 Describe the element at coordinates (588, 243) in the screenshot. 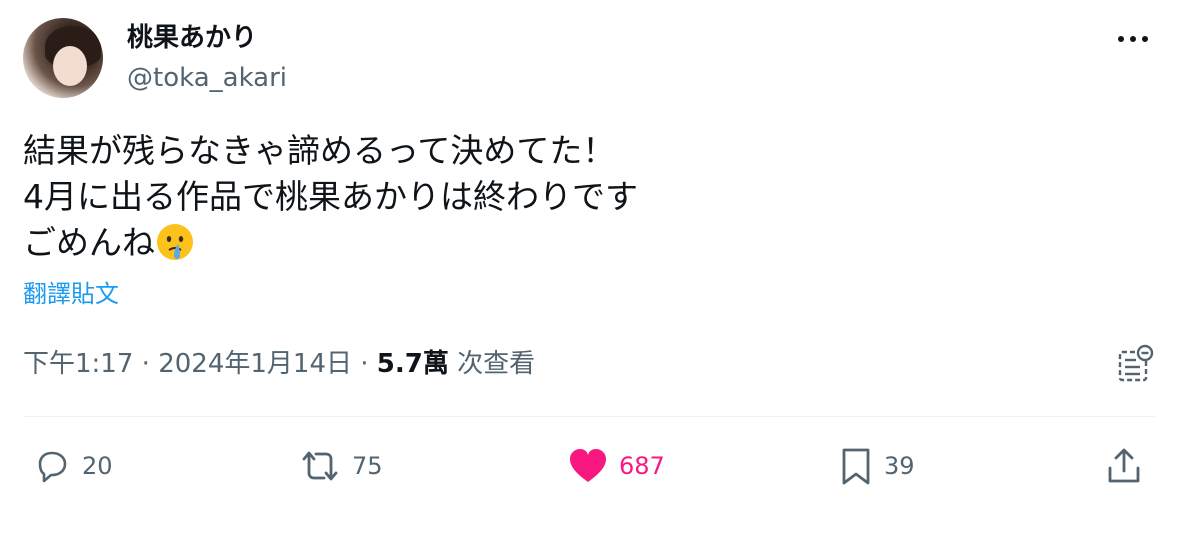

I see `tweet-line-3: ごめんね` at that location.